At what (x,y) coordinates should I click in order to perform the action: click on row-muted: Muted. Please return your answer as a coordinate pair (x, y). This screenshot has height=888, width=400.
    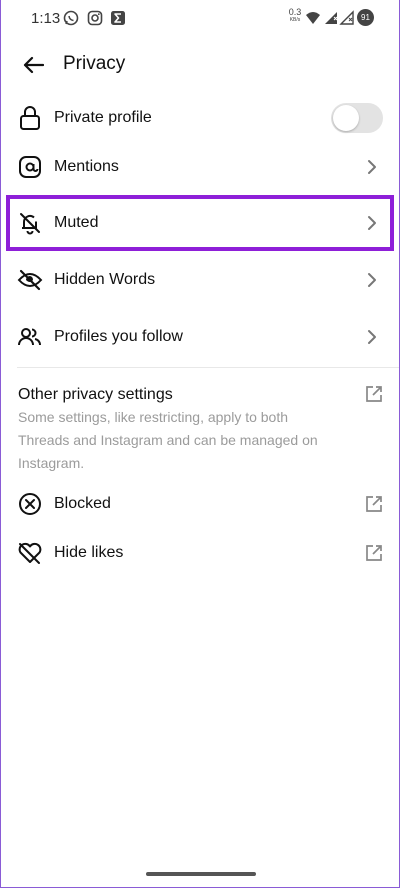
    Looking at the image, I should click on (200, 223).